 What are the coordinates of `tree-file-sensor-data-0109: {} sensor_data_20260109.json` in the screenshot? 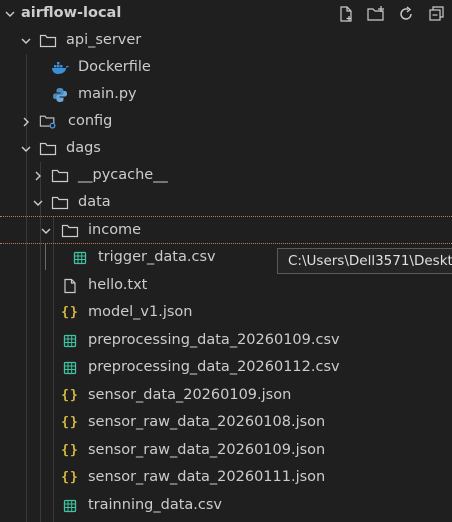 It's located at (226, 395).